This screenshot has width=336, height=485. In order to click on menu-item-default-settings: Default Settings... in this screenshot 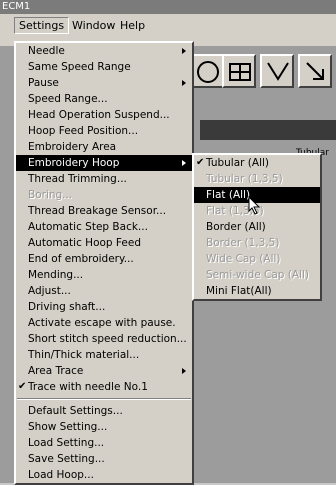, I will do `click(104, 411)`.